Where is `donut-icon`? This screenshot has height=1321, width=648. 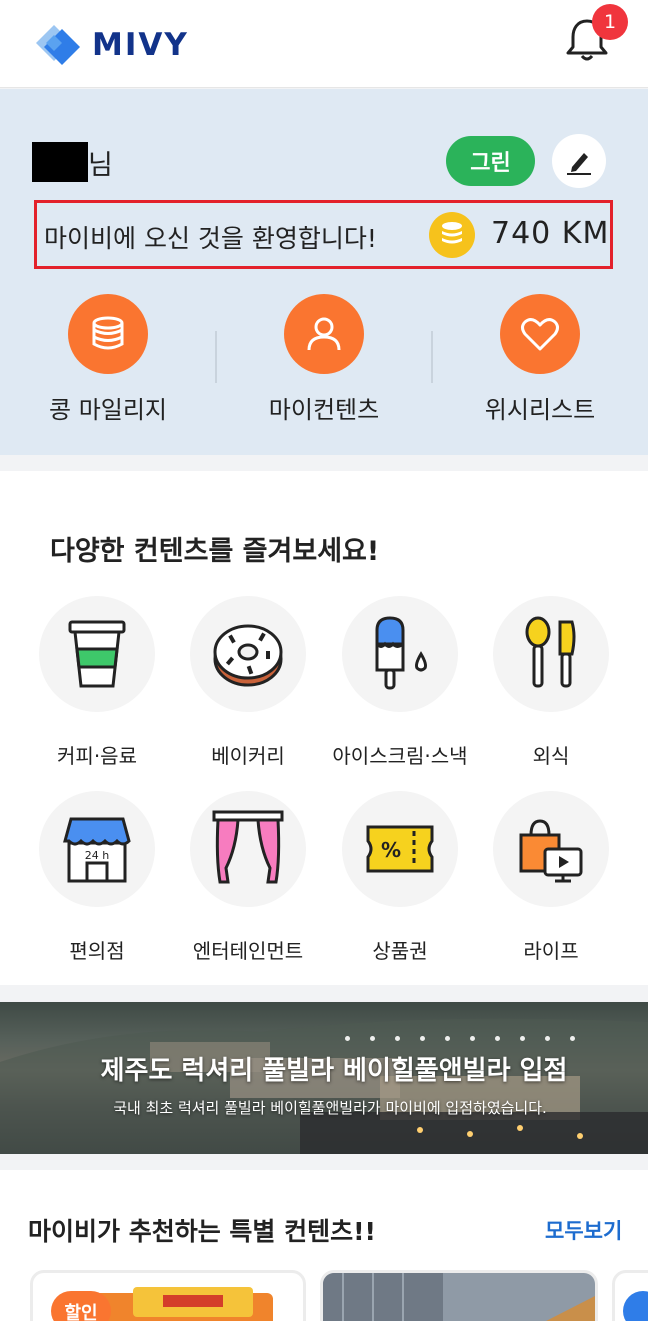 donut-icon is located at coordinates (248, 654).